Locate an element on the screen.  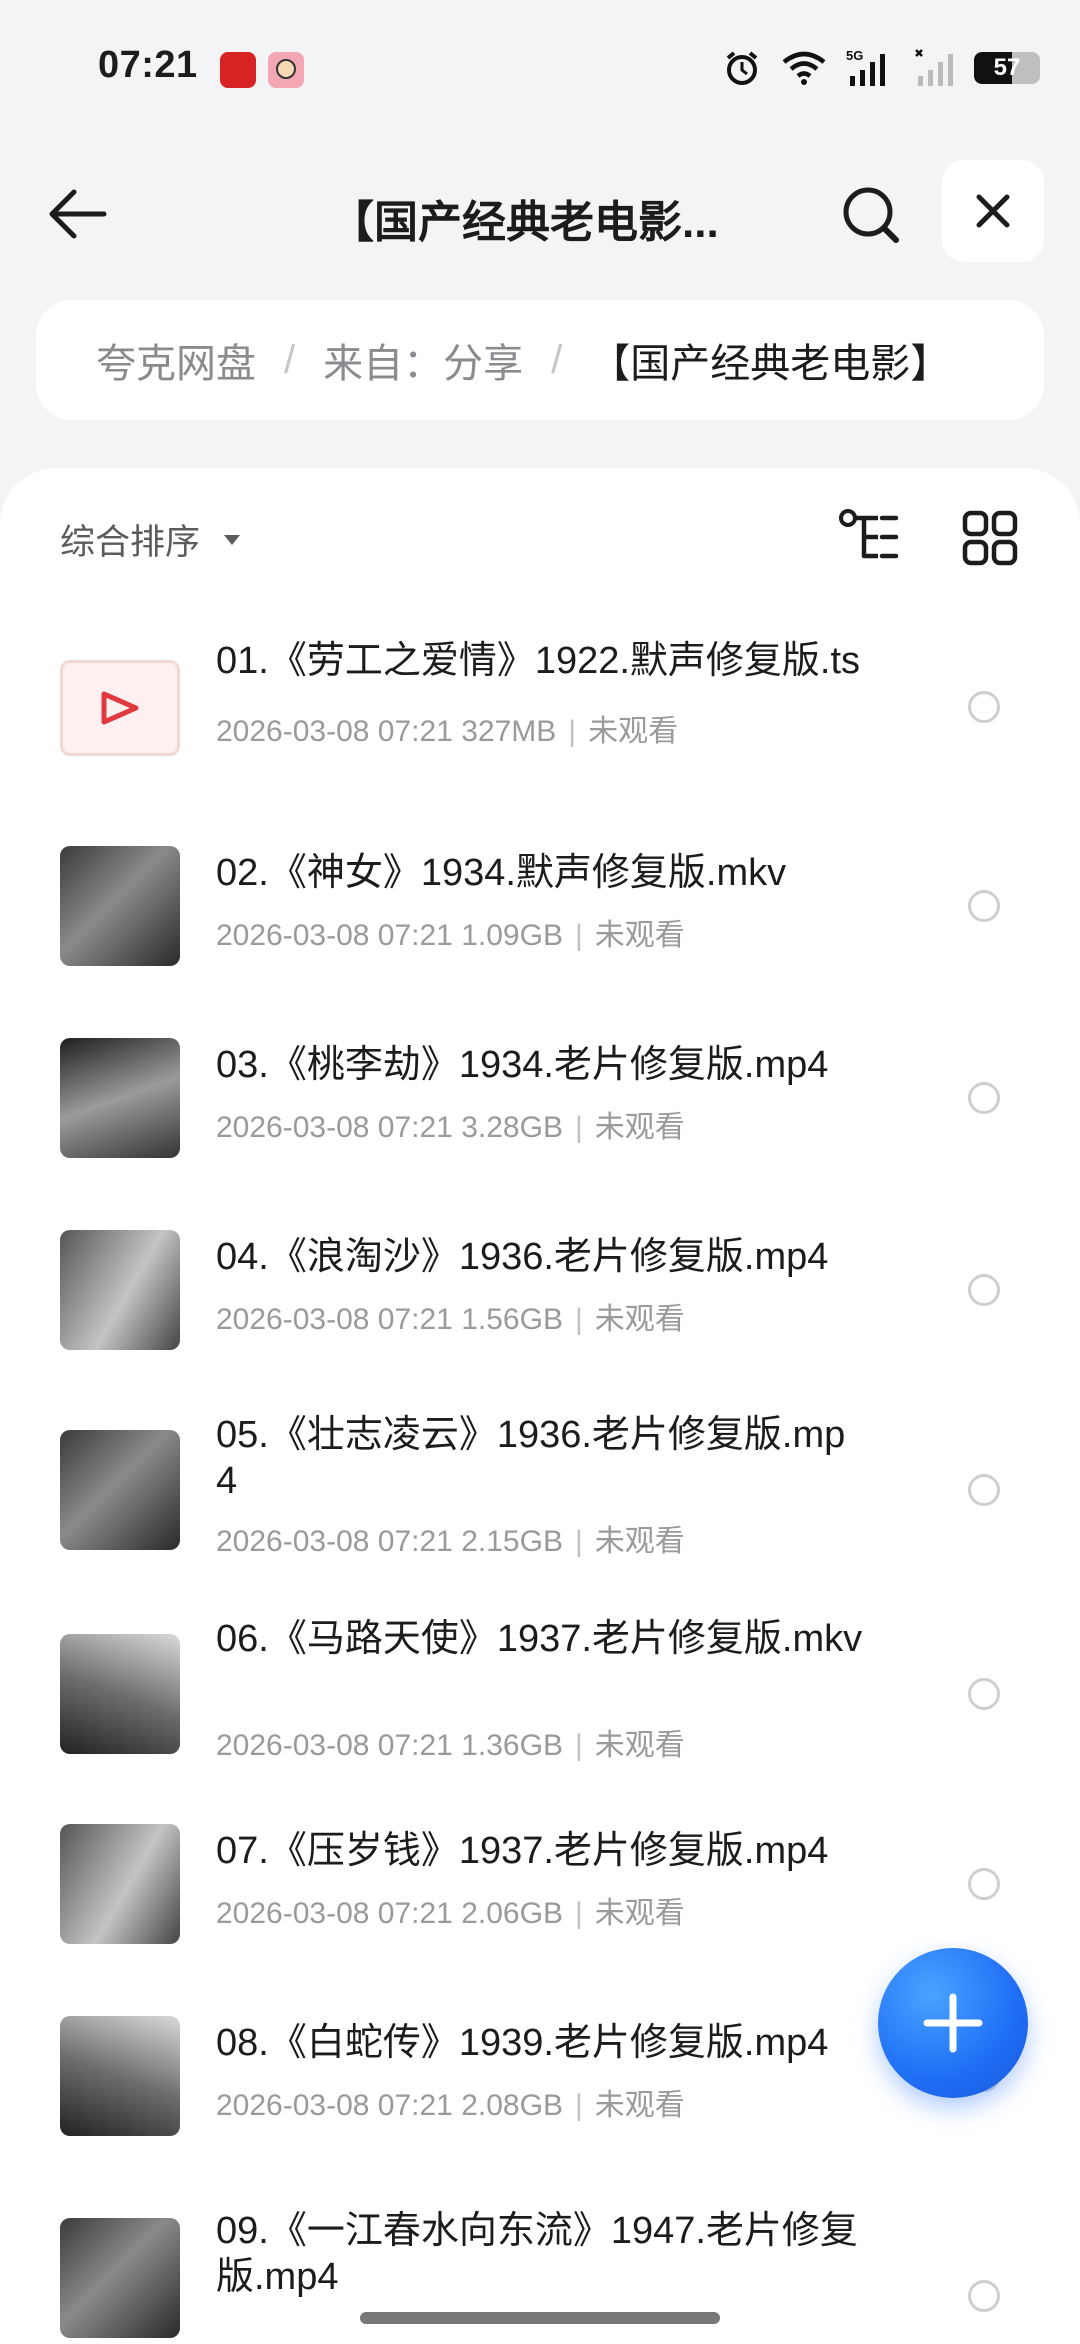
svg-text: 5G is located at coordinates (854, 55).